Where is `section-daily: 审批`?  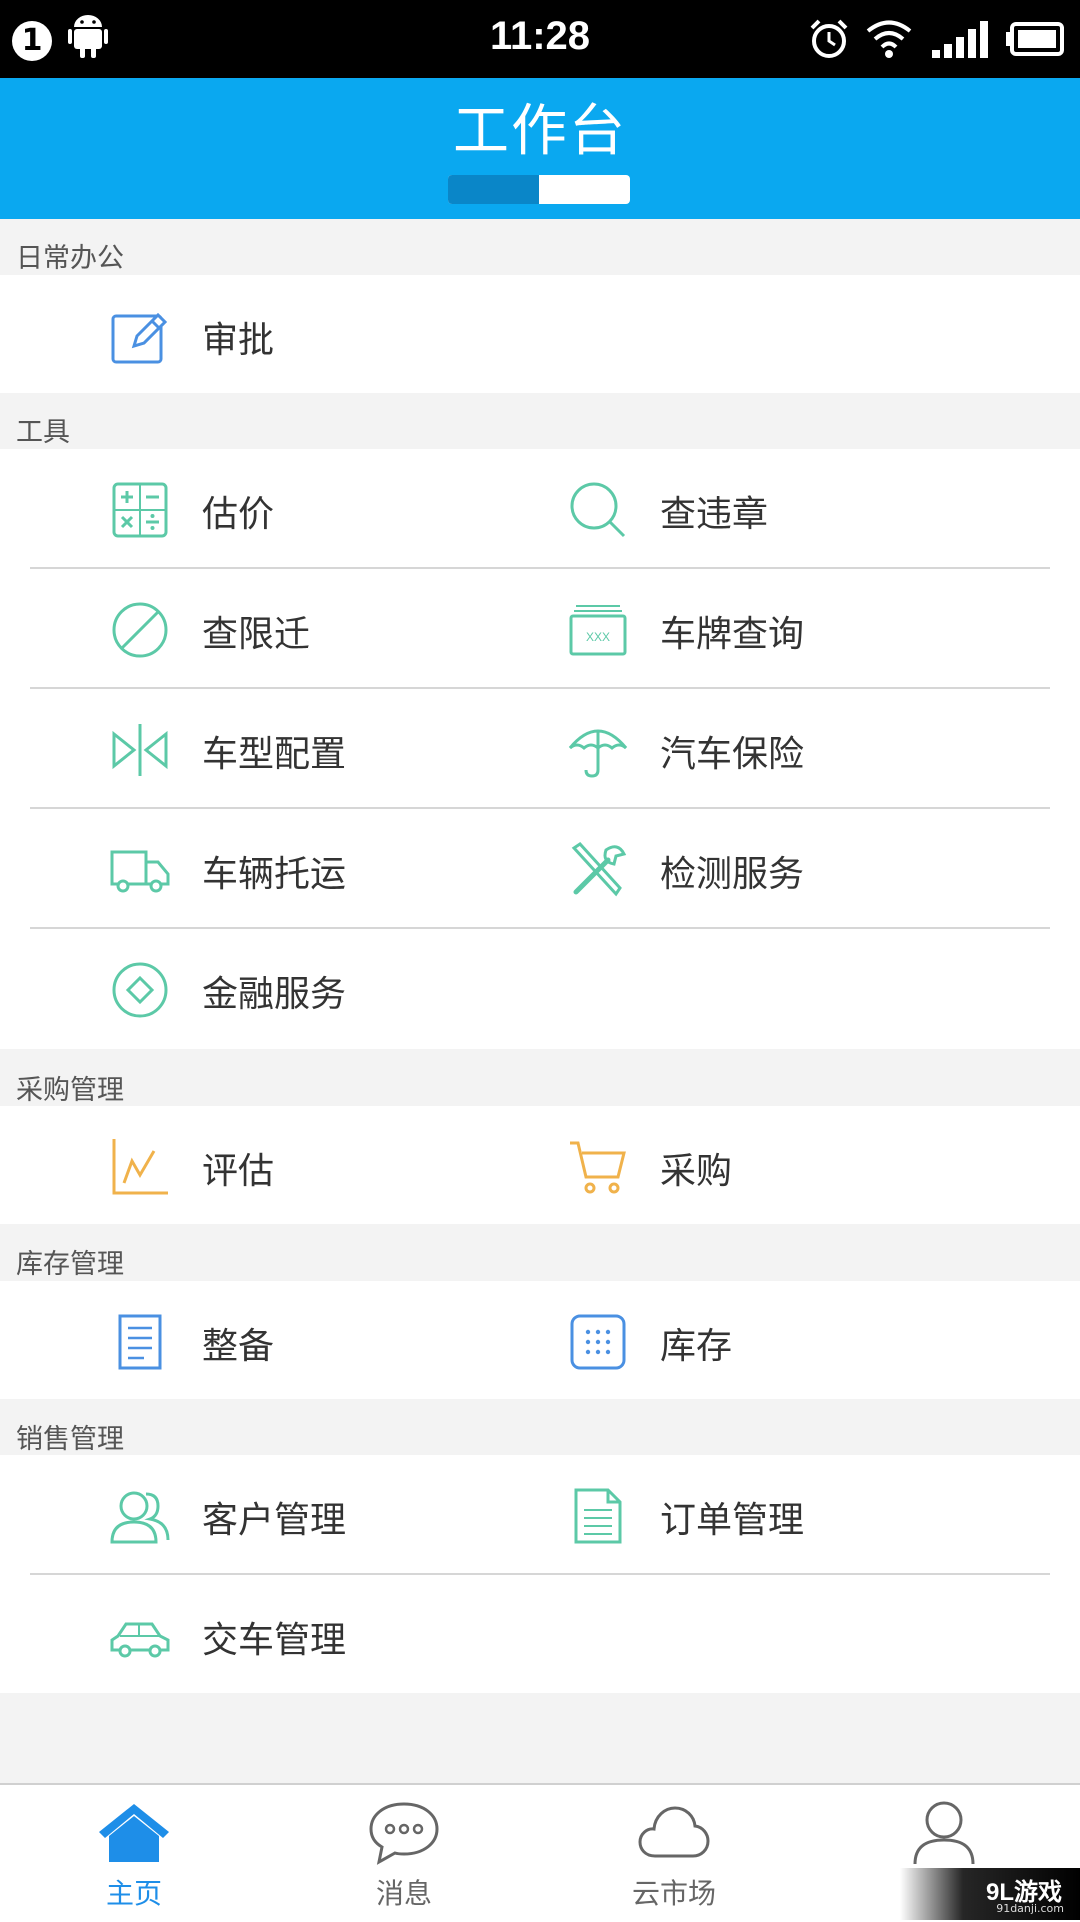 section-daily: 审批 is located at coordinates (540, 334).